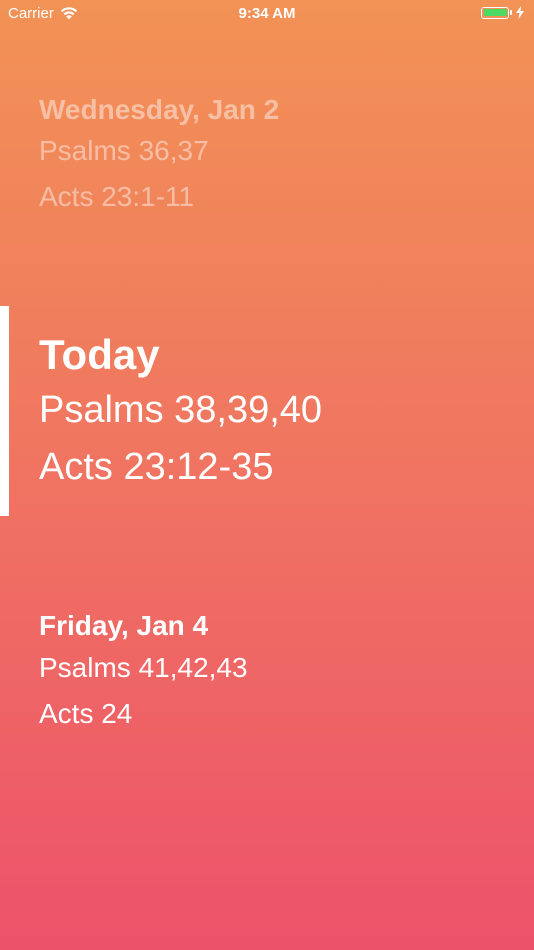 Image resolution: width=534 pixels, height=950 pixels. I want to click on passage-acts: Acts 24, so click(86, 713).